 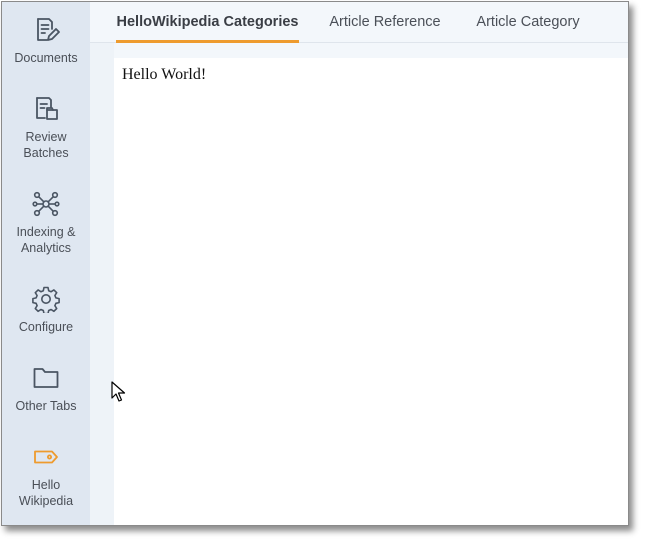 I want to click on sidebar-item-other-tabs: Other Tabs, so click(x=46, y=389).